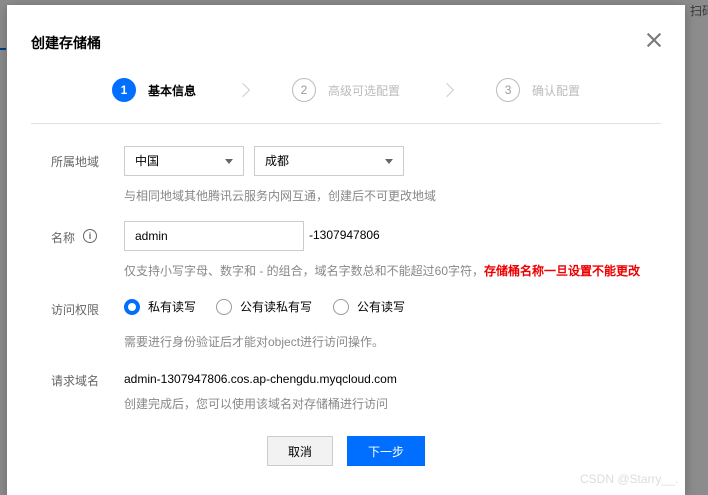 The height and width of the screenshot is (495, 708). I want to click on steps-progress: 1 基本信息 2 高级可选配置 3 确认配置, so click(346, 90).